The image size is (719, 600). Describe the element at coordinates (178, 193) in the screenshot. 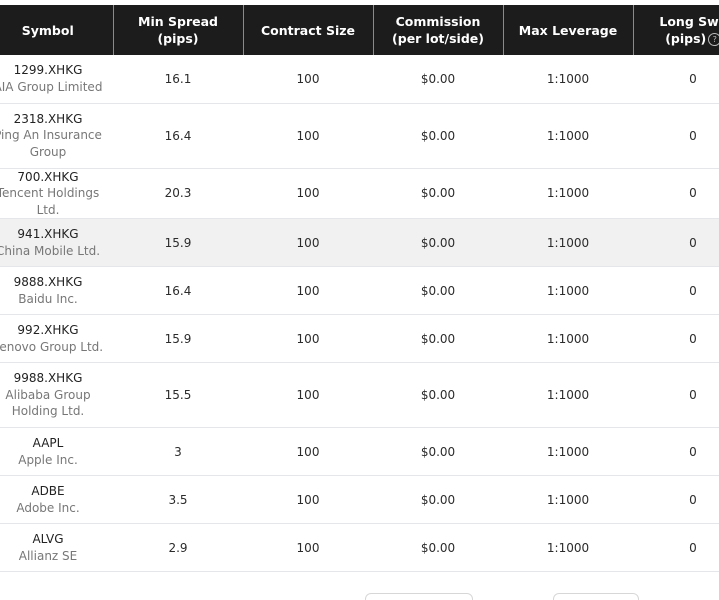

I see `cell-min-spread: 20.3` at that location.